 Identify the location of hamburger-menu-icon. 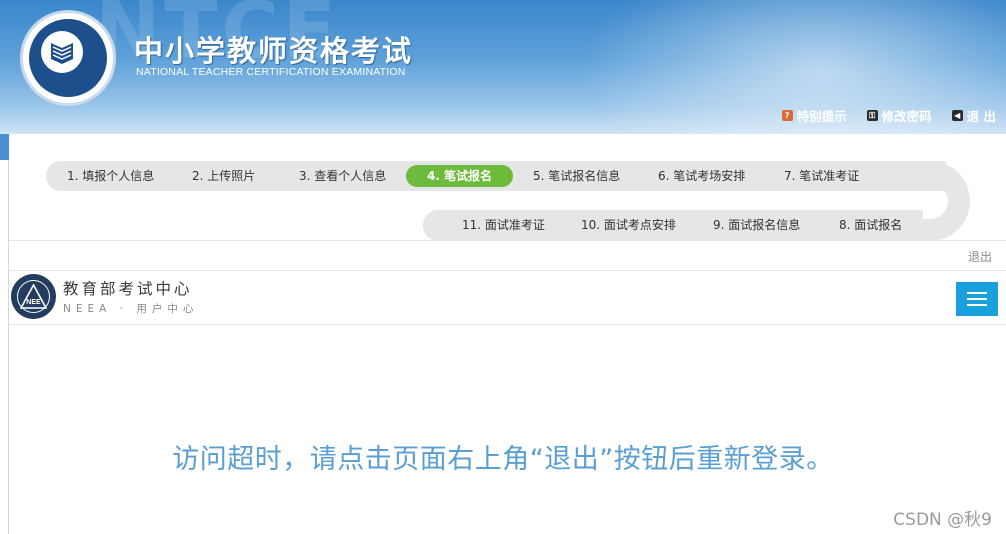
(977, 293).